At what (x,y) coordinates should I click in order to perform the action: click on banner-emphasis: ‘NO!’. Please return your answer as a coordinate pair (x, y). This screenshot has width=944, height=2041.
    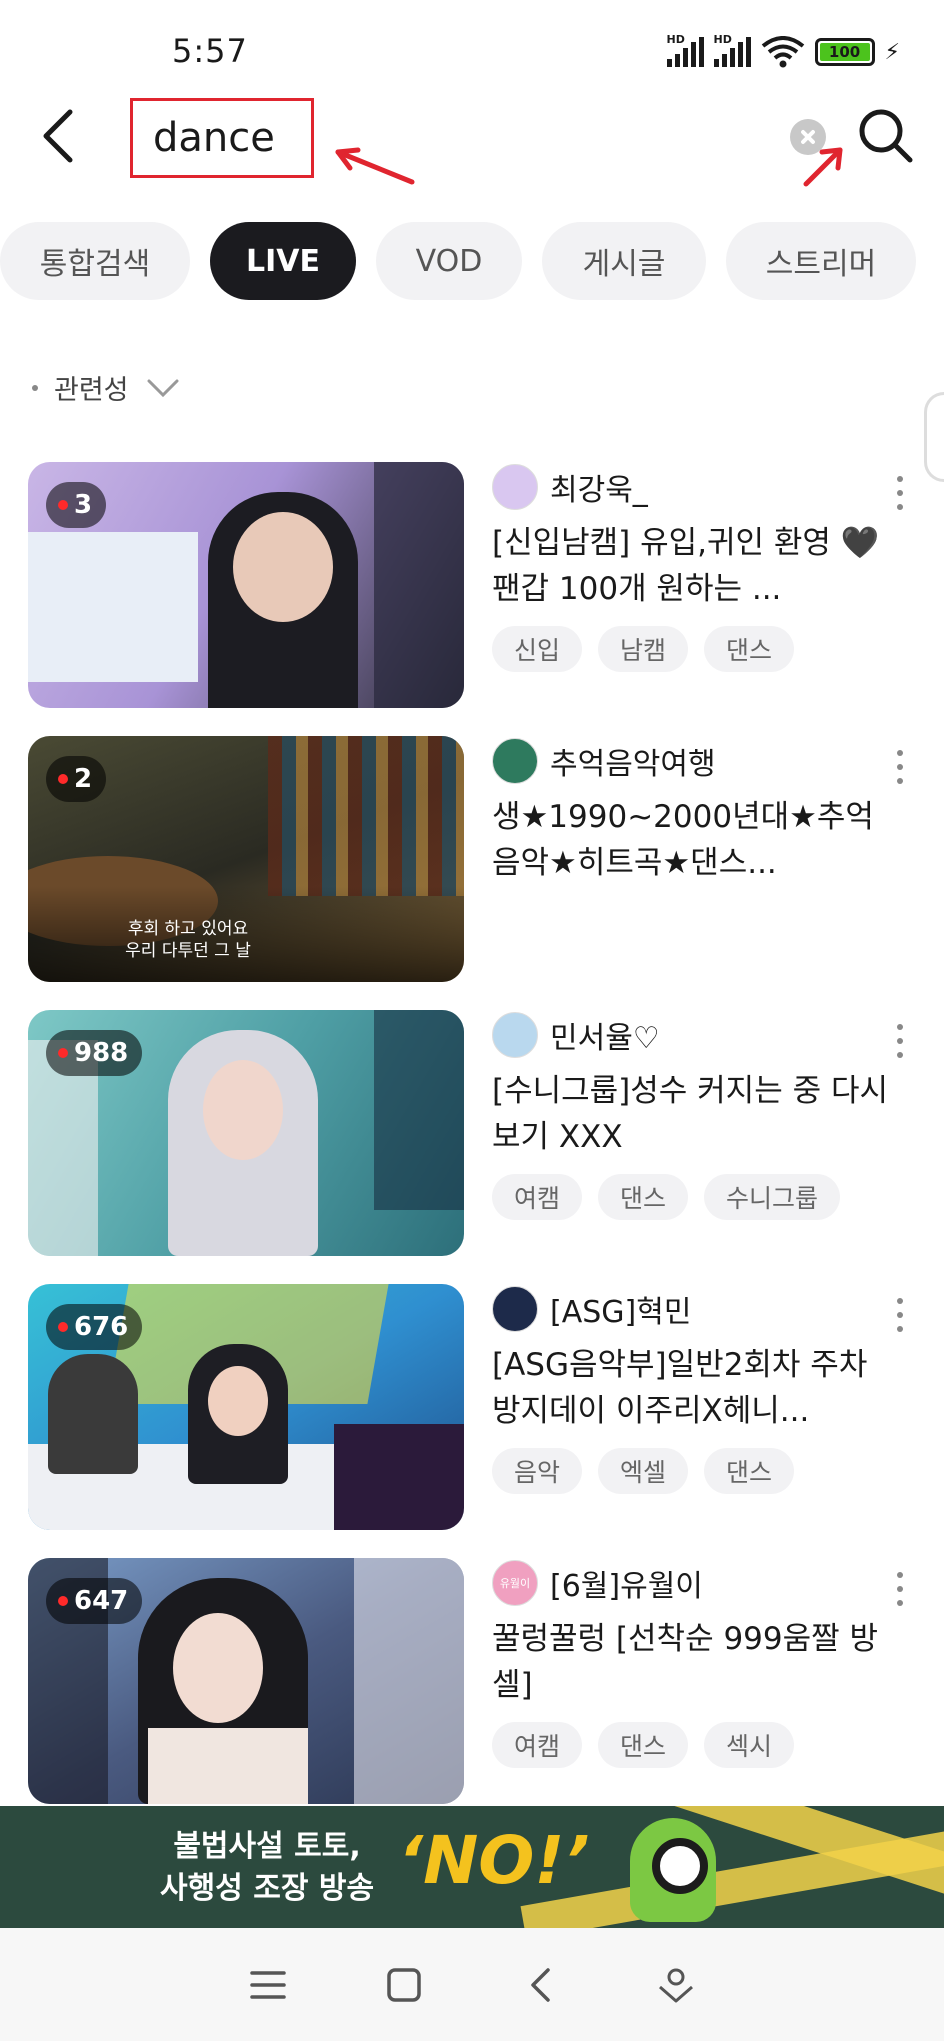
    Looking at the image, I should click on (494, 1860).